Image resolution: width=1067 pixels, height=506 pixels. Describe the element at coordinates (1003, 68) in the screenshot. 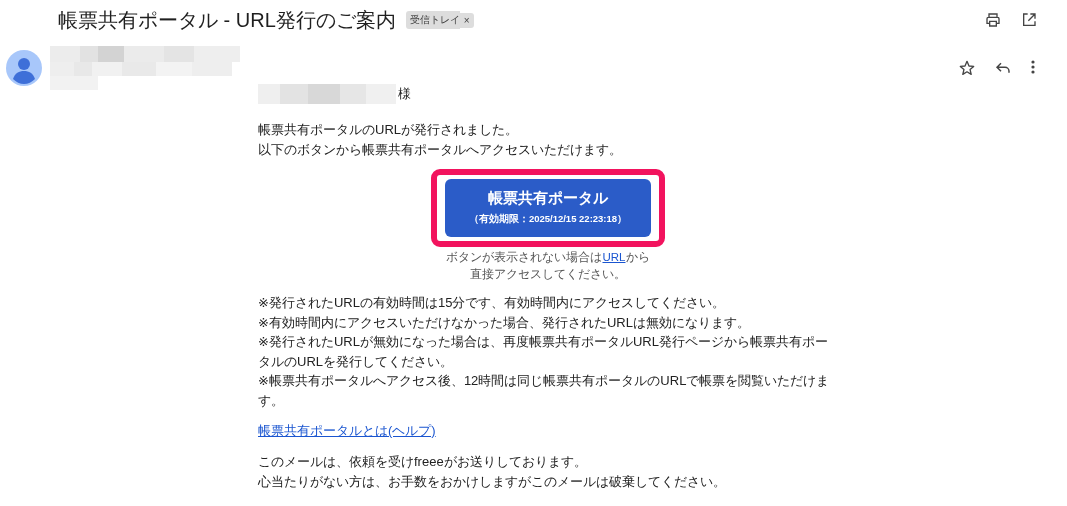

I see `reply-icon` at that location.